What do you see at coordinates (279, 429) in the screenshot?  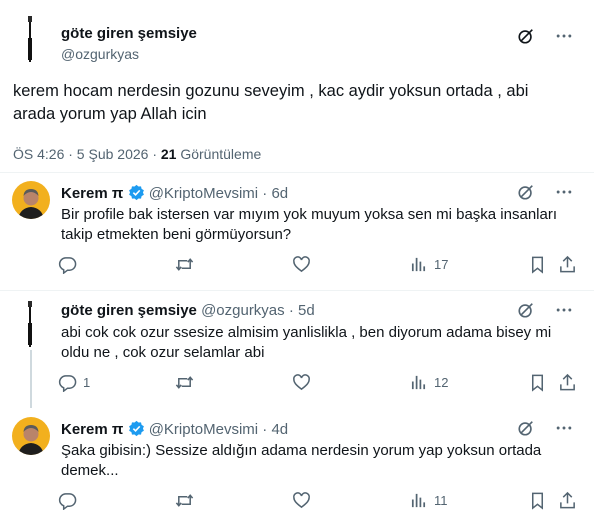 I see `reply-age: 4d` at bounding box center [279, 429].